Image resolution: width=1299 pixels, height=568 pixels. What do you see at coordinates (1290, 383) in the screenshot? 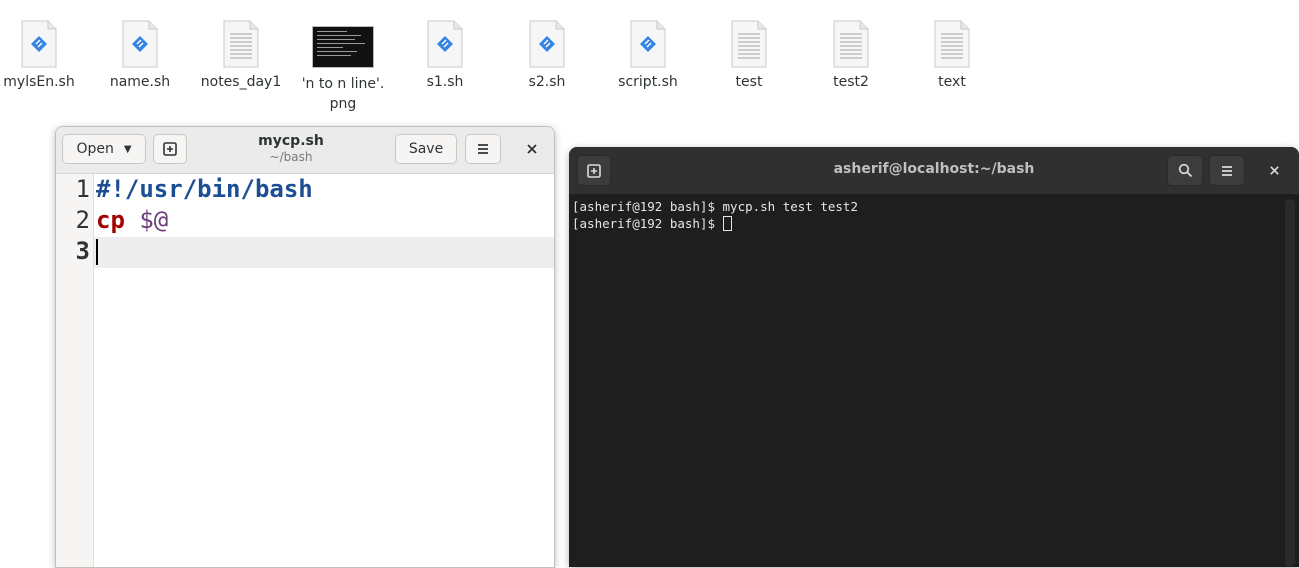
I see `terminal-scrollbar` at bounding box center [1290, 383].